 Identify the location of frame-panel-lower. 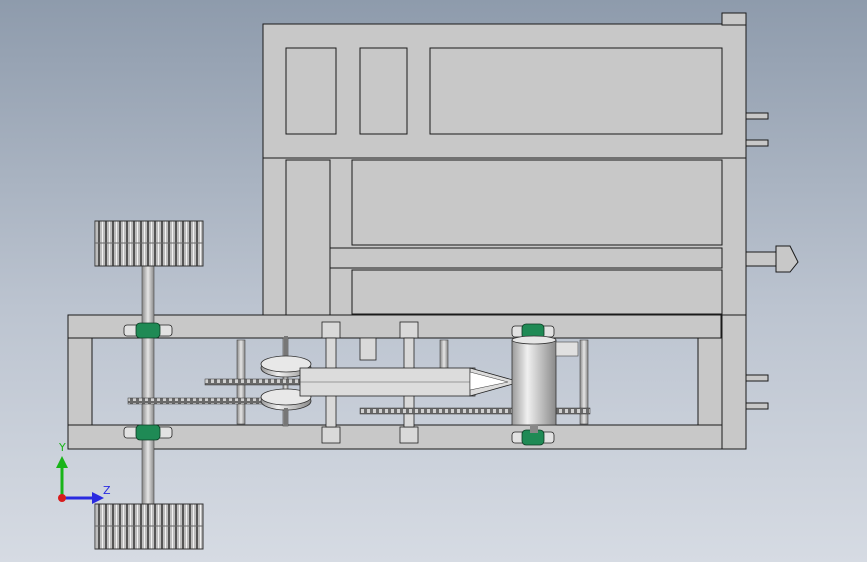
(537, 292).